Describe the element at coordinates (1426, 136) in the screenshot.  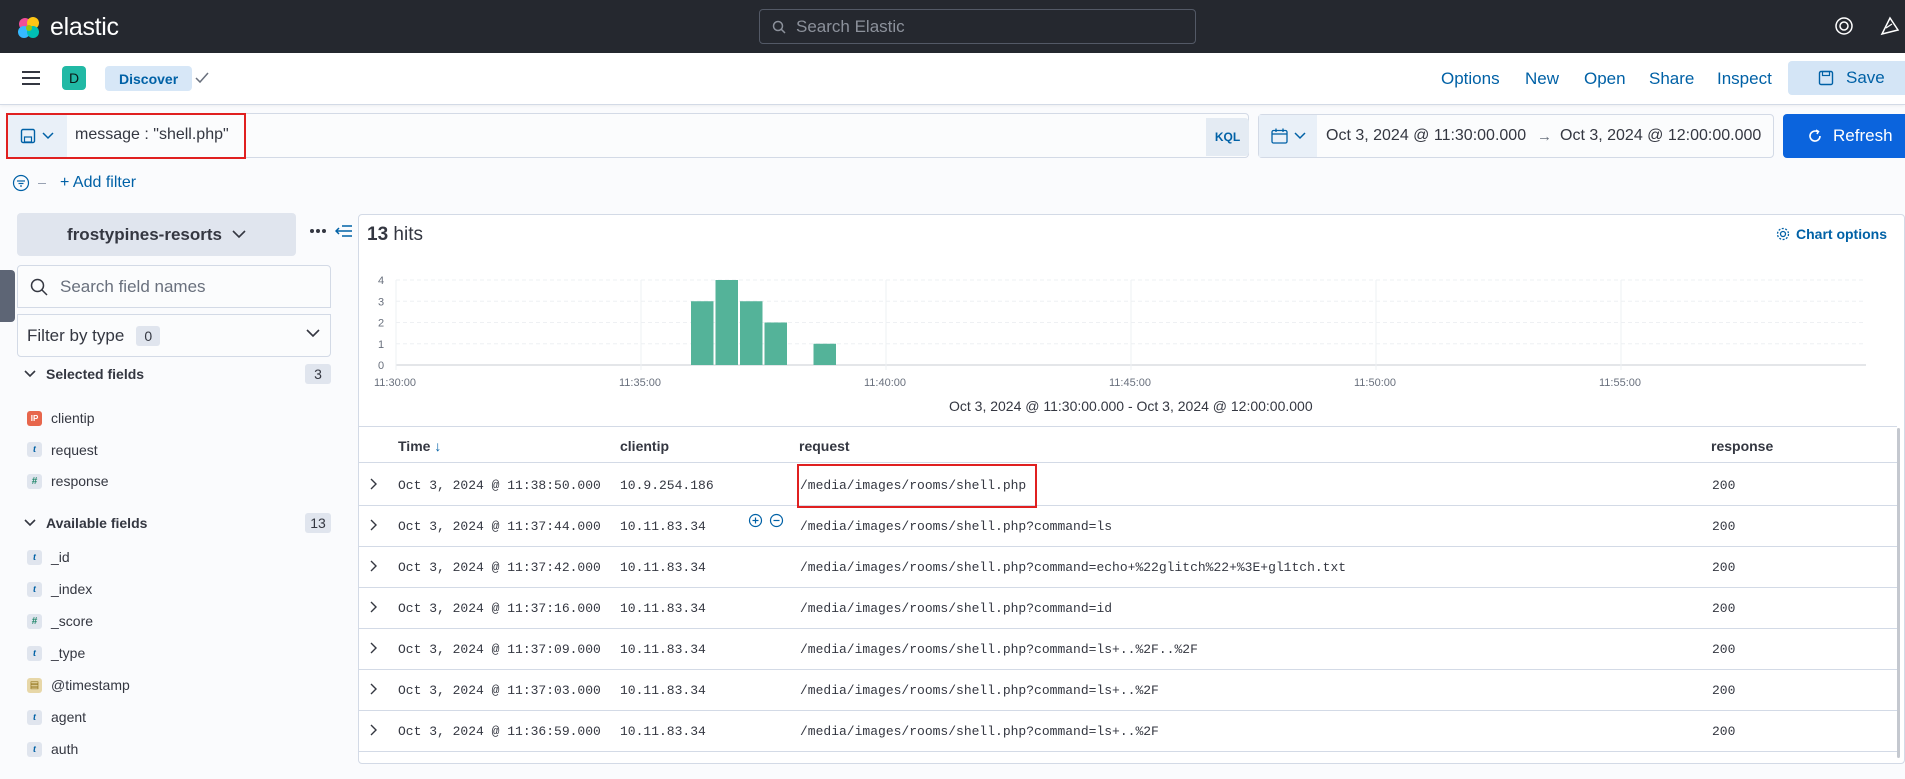
I see `start-date: Oct 3, 2024 @ 11:30:00.000` at that location.